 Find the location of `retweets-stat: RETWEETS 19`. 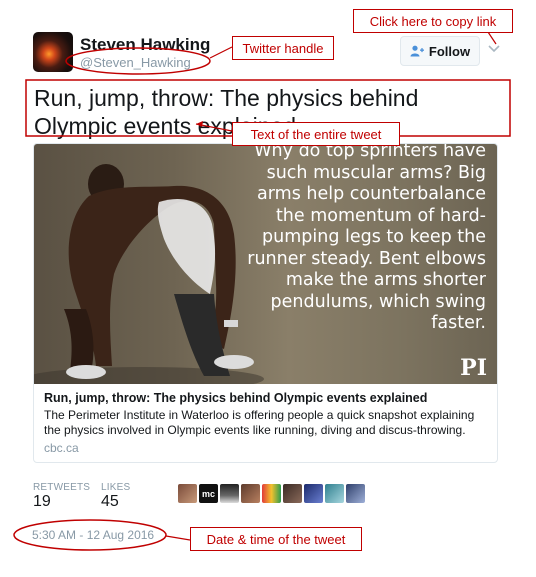

retweets-stat: RETWEETS 19 is located at coordinates (61, 496).